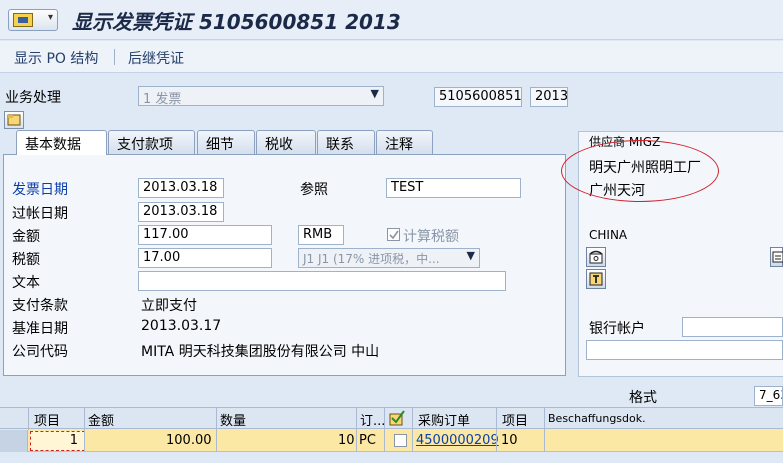 This screenshot has height=463, width=783. Describe the element at coordinates (346, 142) in the screenshot. I see `tab-contact: 联系` at that location.